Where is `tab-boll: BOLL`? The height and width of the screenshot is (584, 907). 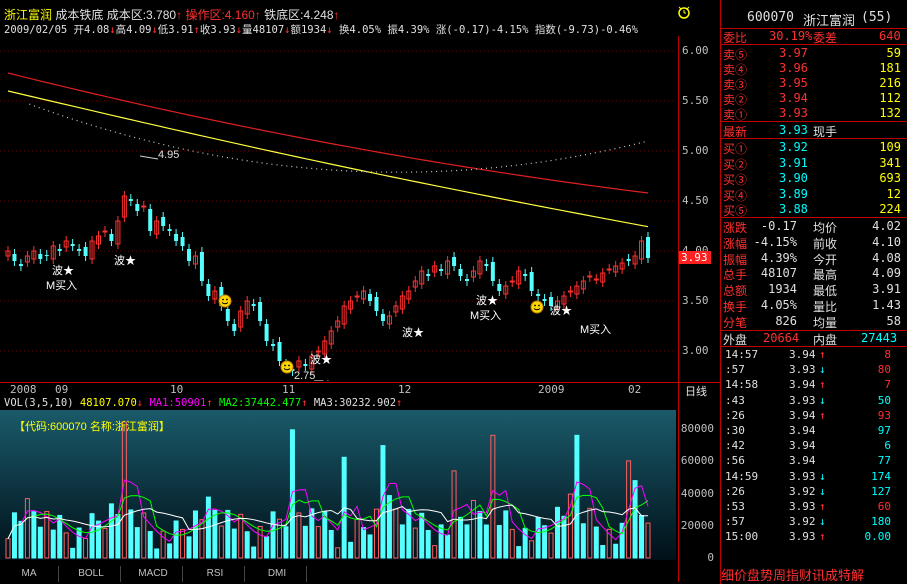 tab-boll: BOLL is located at coordinates (91, 574).